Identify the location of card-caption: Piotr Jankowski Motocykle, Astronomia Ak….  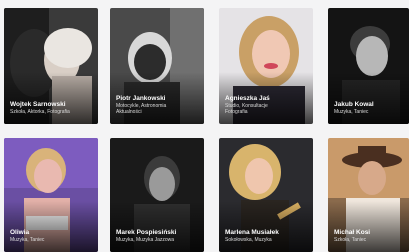
(158, 105).